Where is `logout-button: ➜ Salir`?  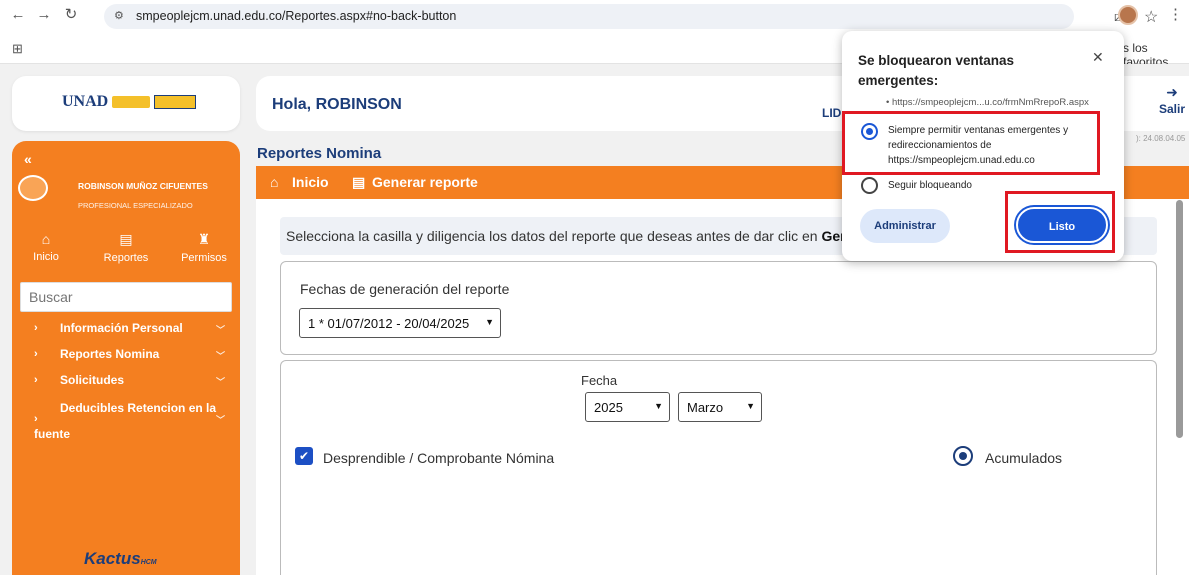 logout-button: ➜ Salir is located at coordinates (1172, 100).